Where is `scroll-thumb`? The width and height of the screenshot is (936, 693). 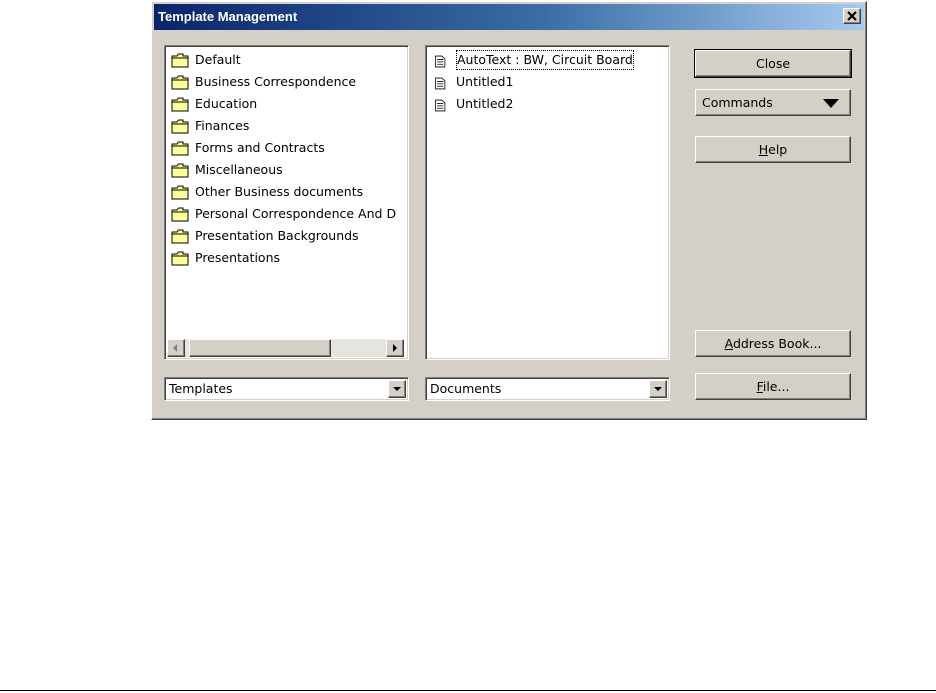 scroll-thumb is located at coordinates (260, 348).